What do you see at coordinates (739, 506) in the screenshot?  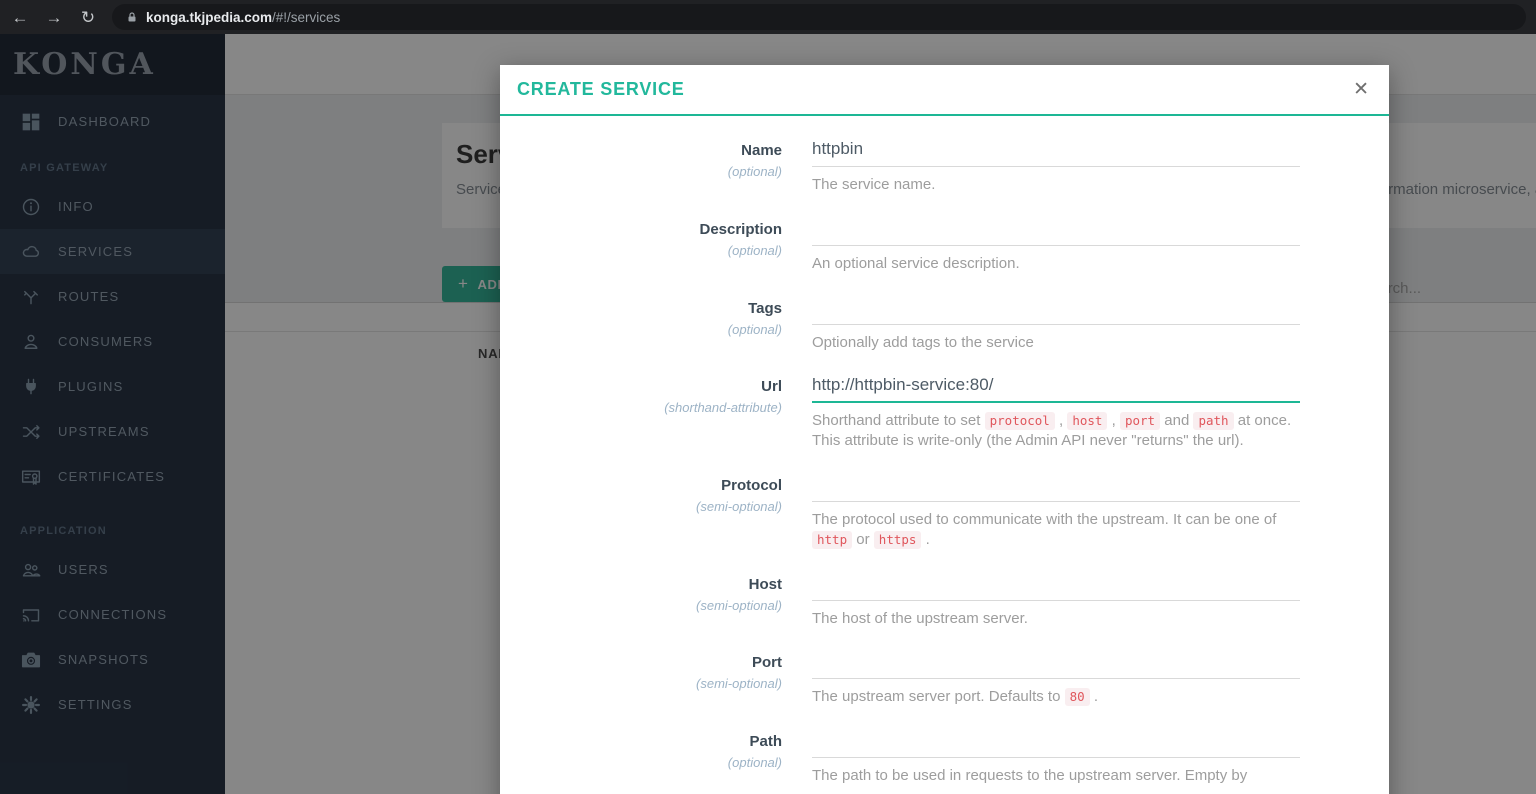 I see `protocol-qualifier: (semi-optional)` at bounding box center [739, 506].